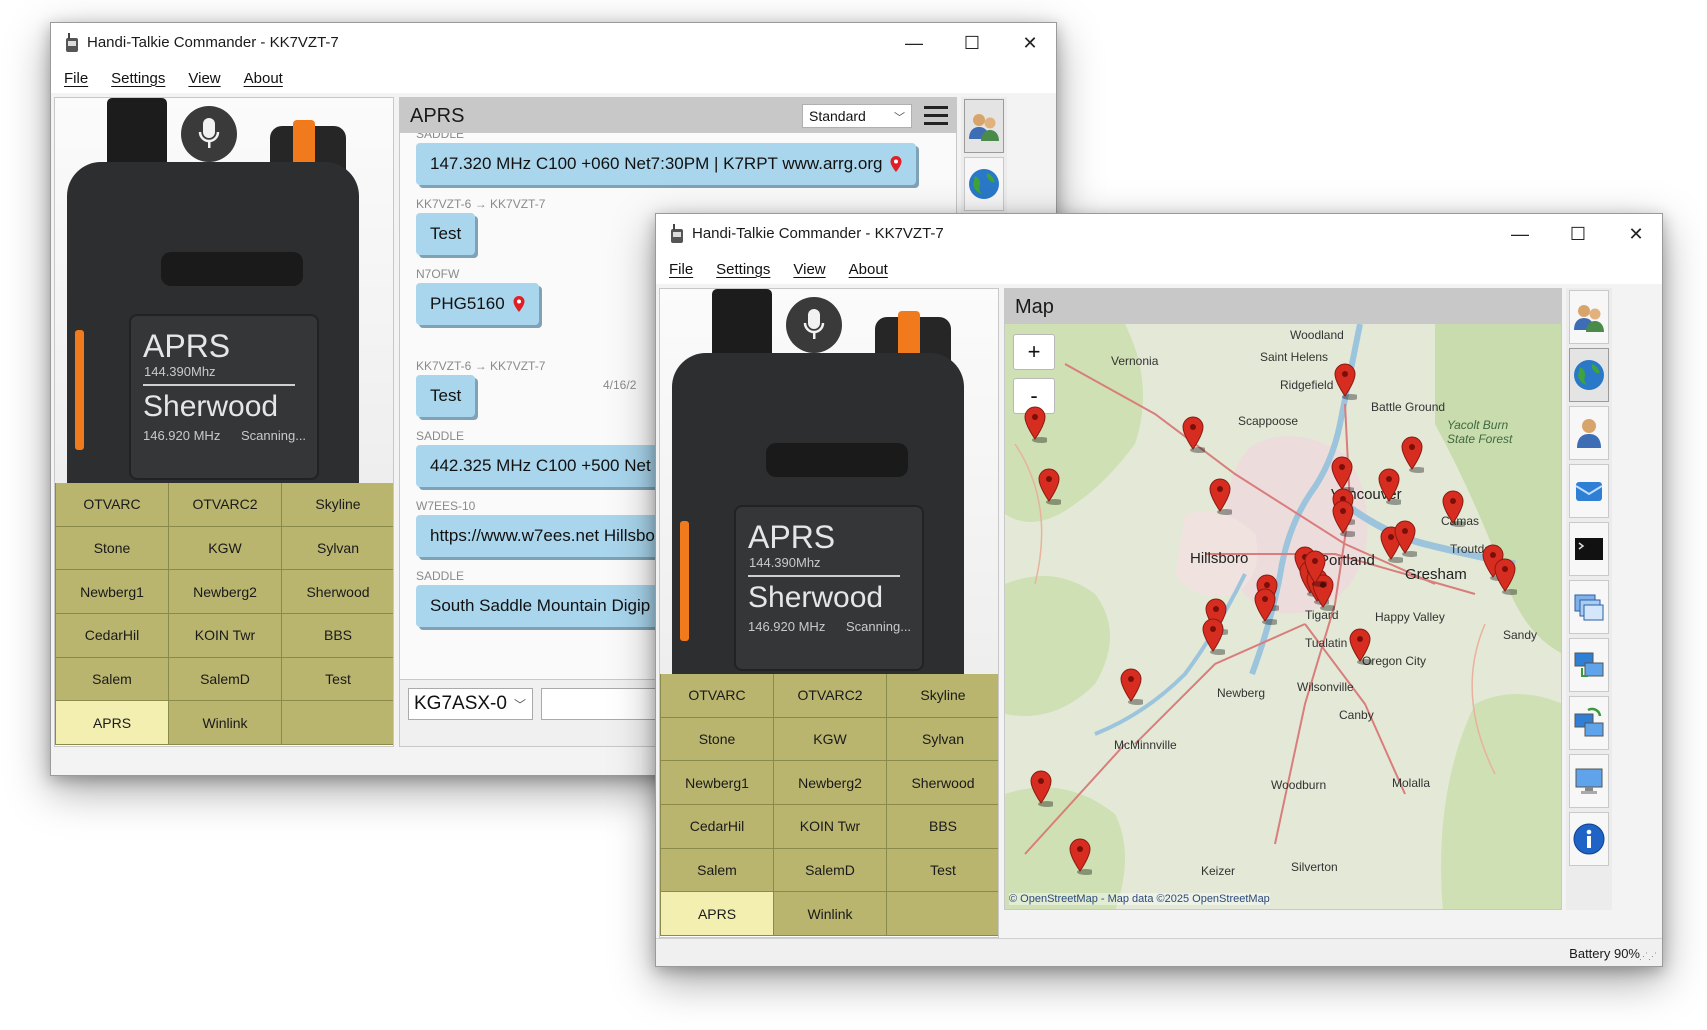 Image resolution: width=1707 pixels, height=1030 pixels. Describe the element at coordinates (540, 466) in the screenshot. I see `message-bubble: 442.325 MHz C100 +500 Net` at that location.